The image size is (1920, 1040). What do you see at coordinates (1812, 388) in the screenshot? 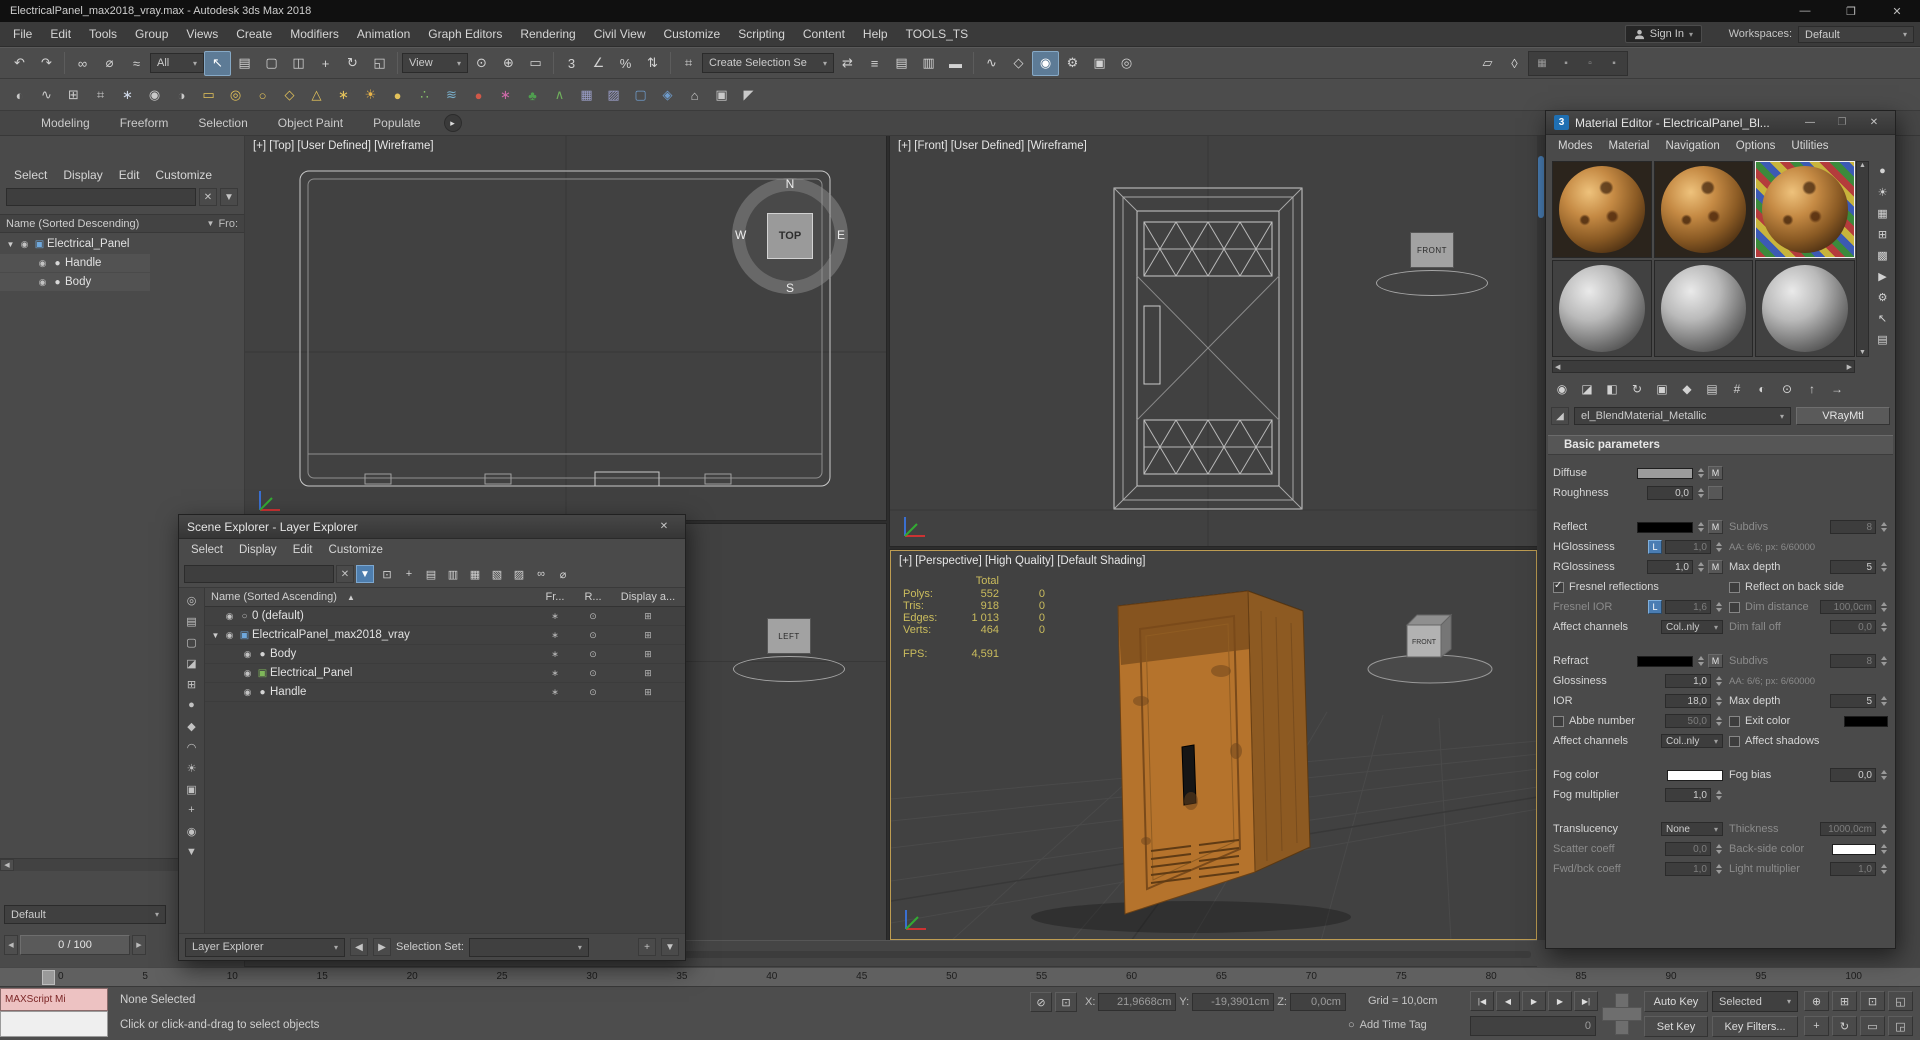
I see `go-to-parent-icon: ↑` at bounding box center [1812, 388].